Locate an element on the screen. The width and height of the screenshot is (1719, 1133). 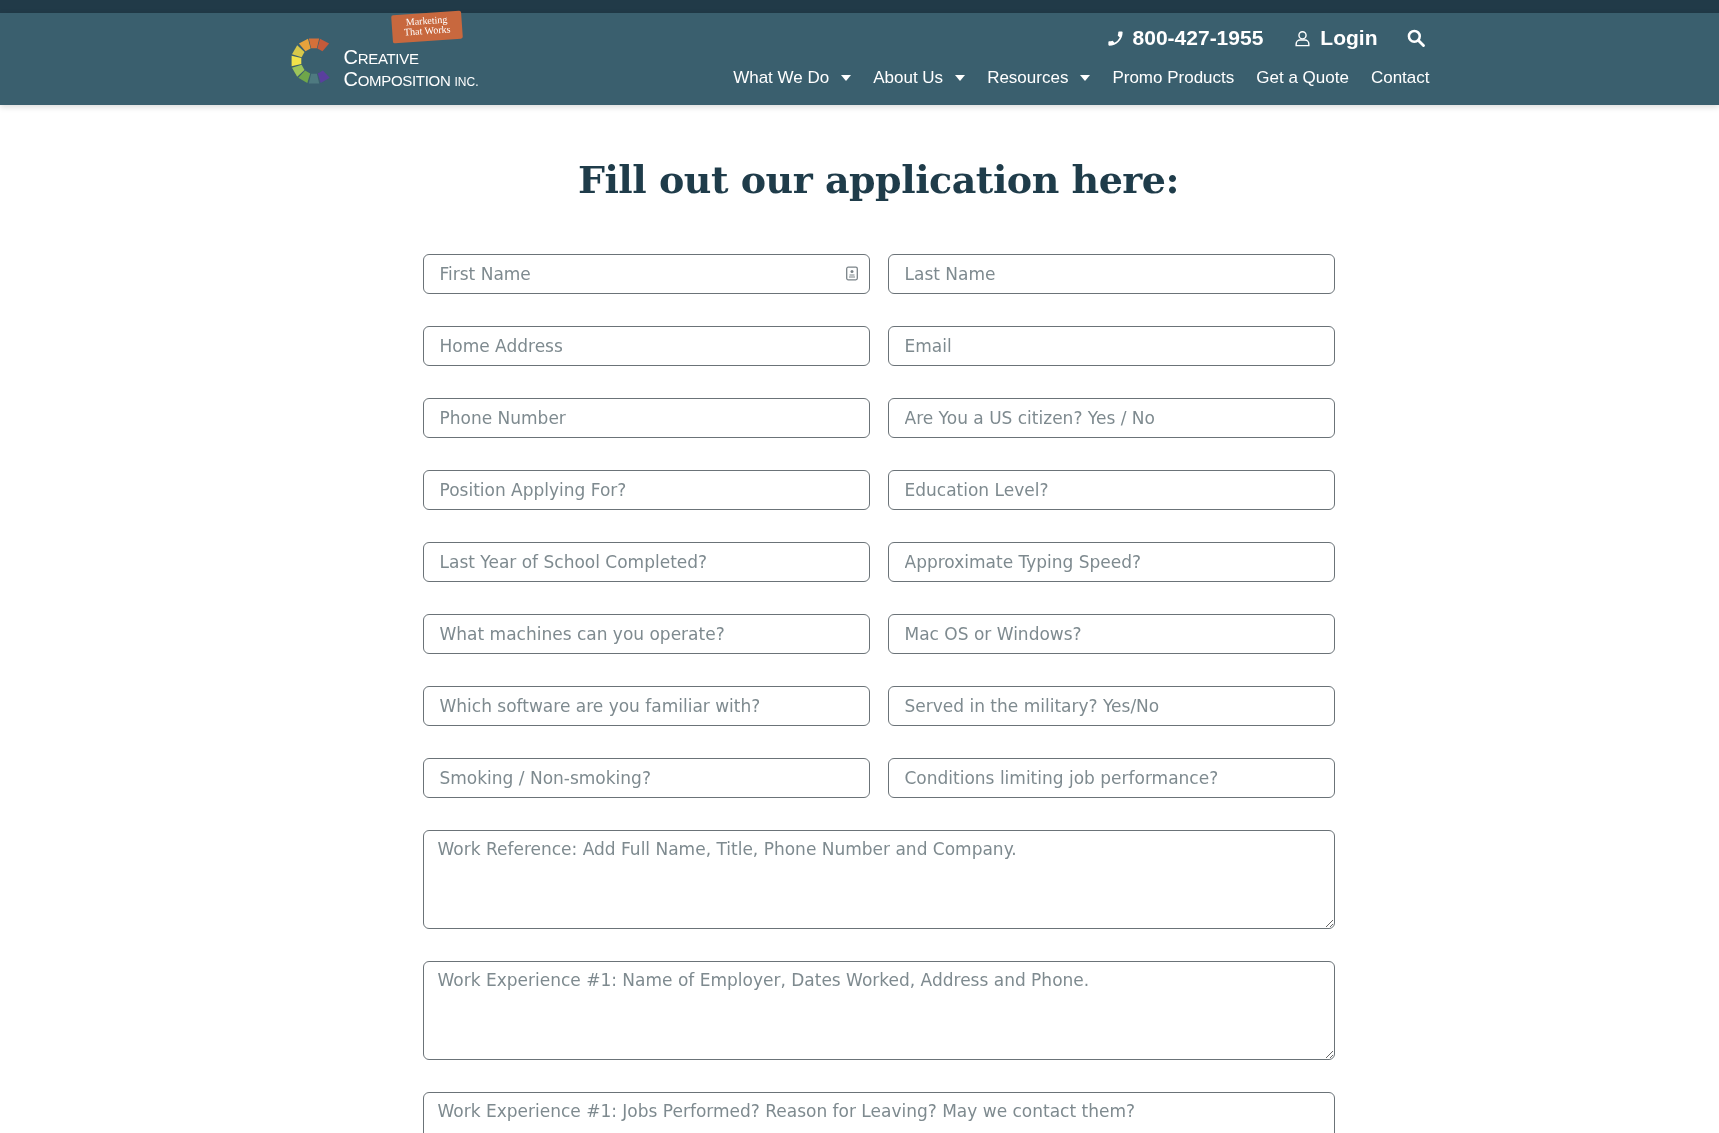
logo-text: CREATIVE is located at coordinates (381, 57).